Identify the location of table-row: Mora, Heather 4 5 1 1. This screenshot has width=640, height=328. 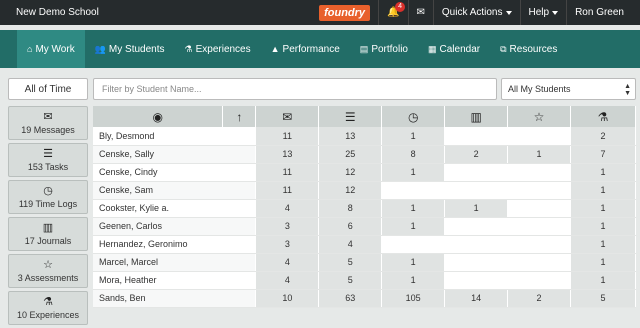
(364, 280).